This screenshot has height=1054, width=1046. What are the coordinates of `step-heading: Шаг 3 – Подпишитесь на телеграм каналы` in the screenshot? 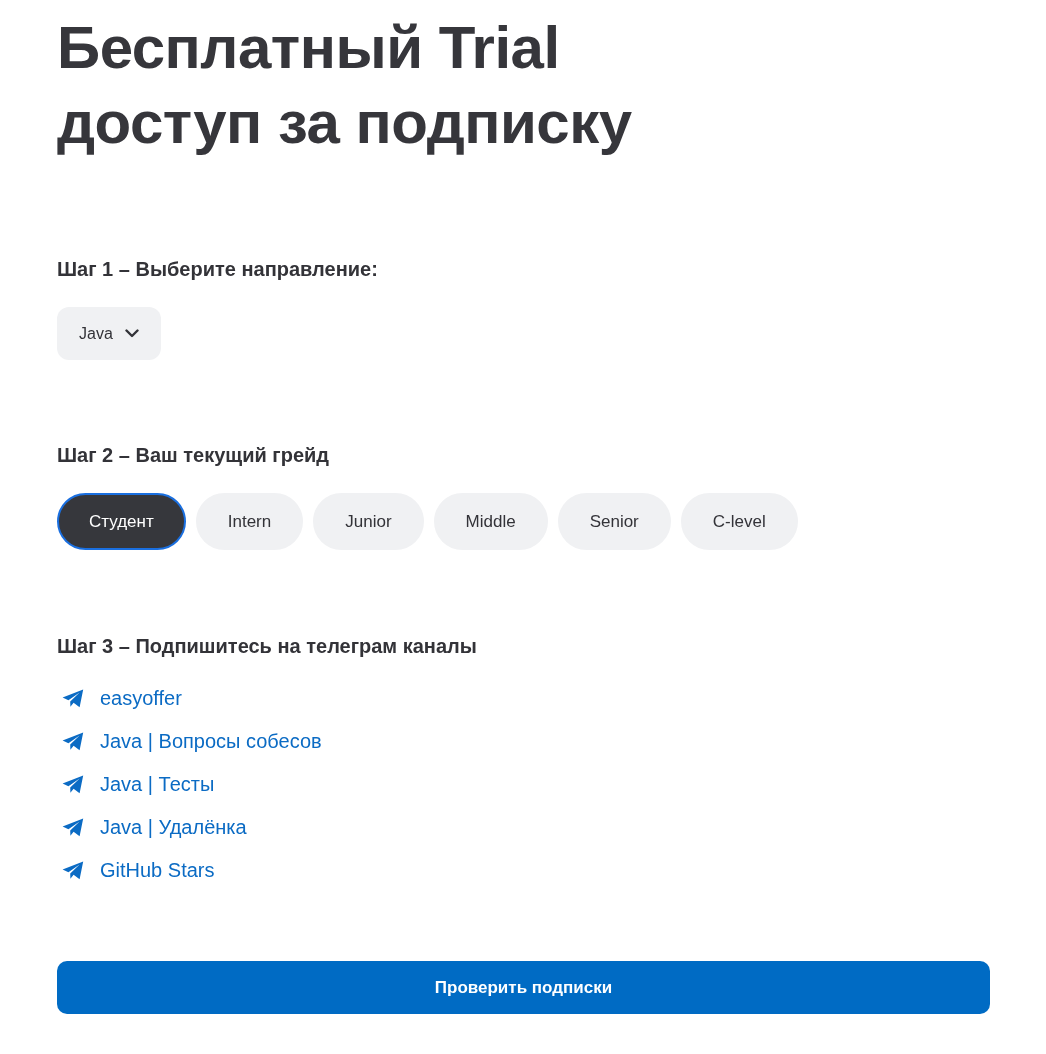 It's located at (267, 646).